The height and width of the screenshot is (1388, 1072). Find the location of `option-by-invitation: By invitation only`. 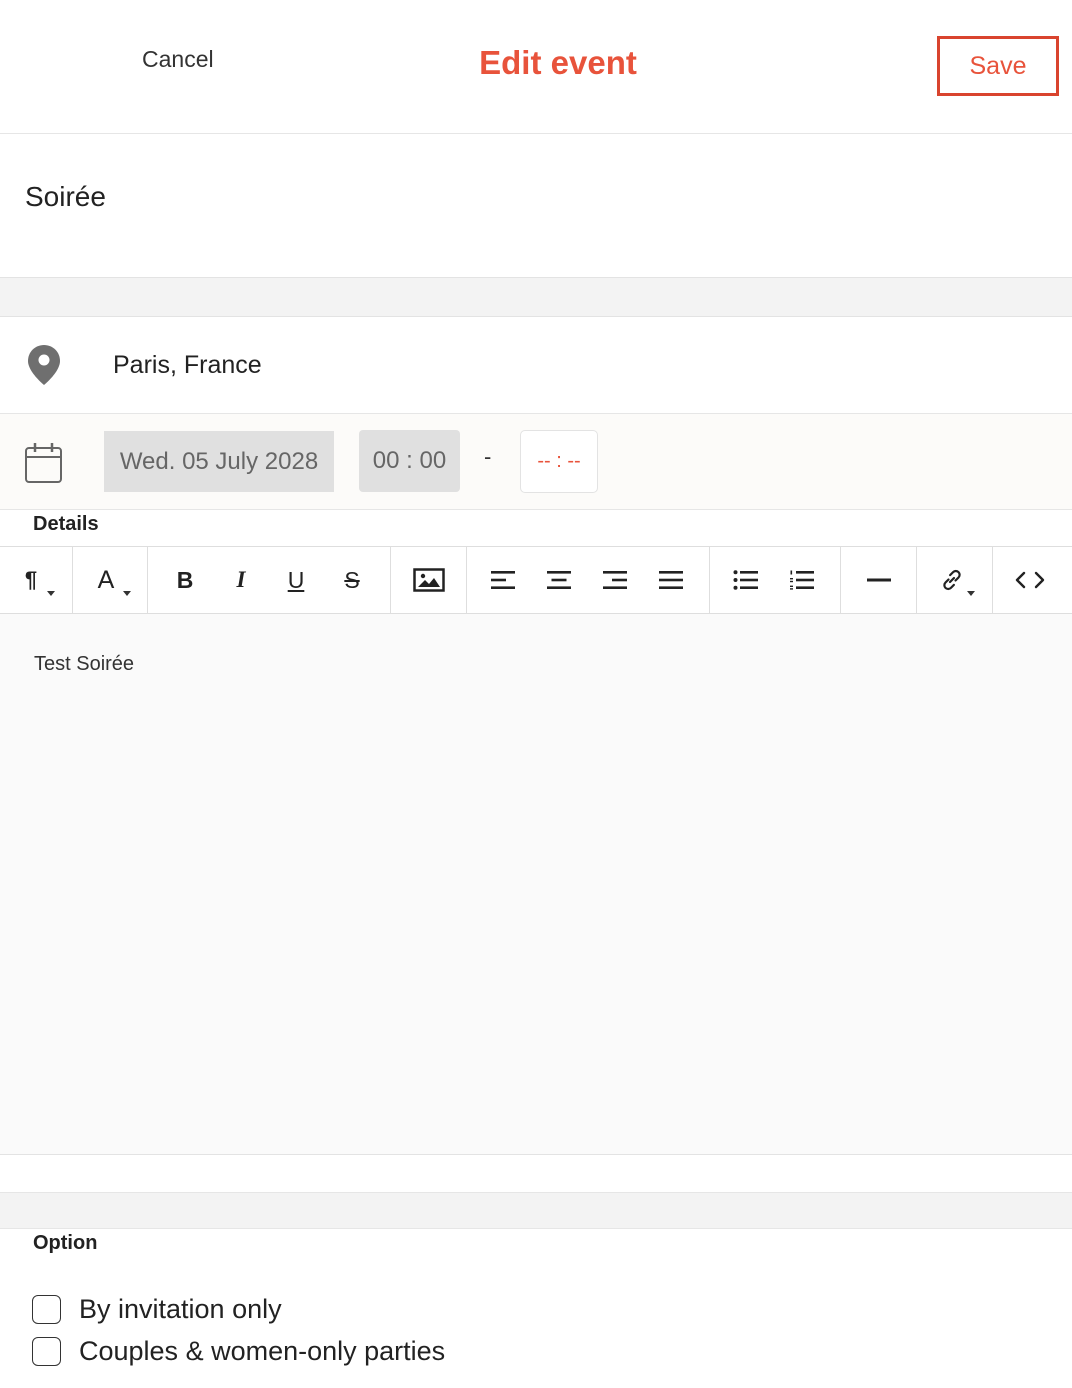

option-by-invitation: By invitation only is located at coordinates (157, 1309).